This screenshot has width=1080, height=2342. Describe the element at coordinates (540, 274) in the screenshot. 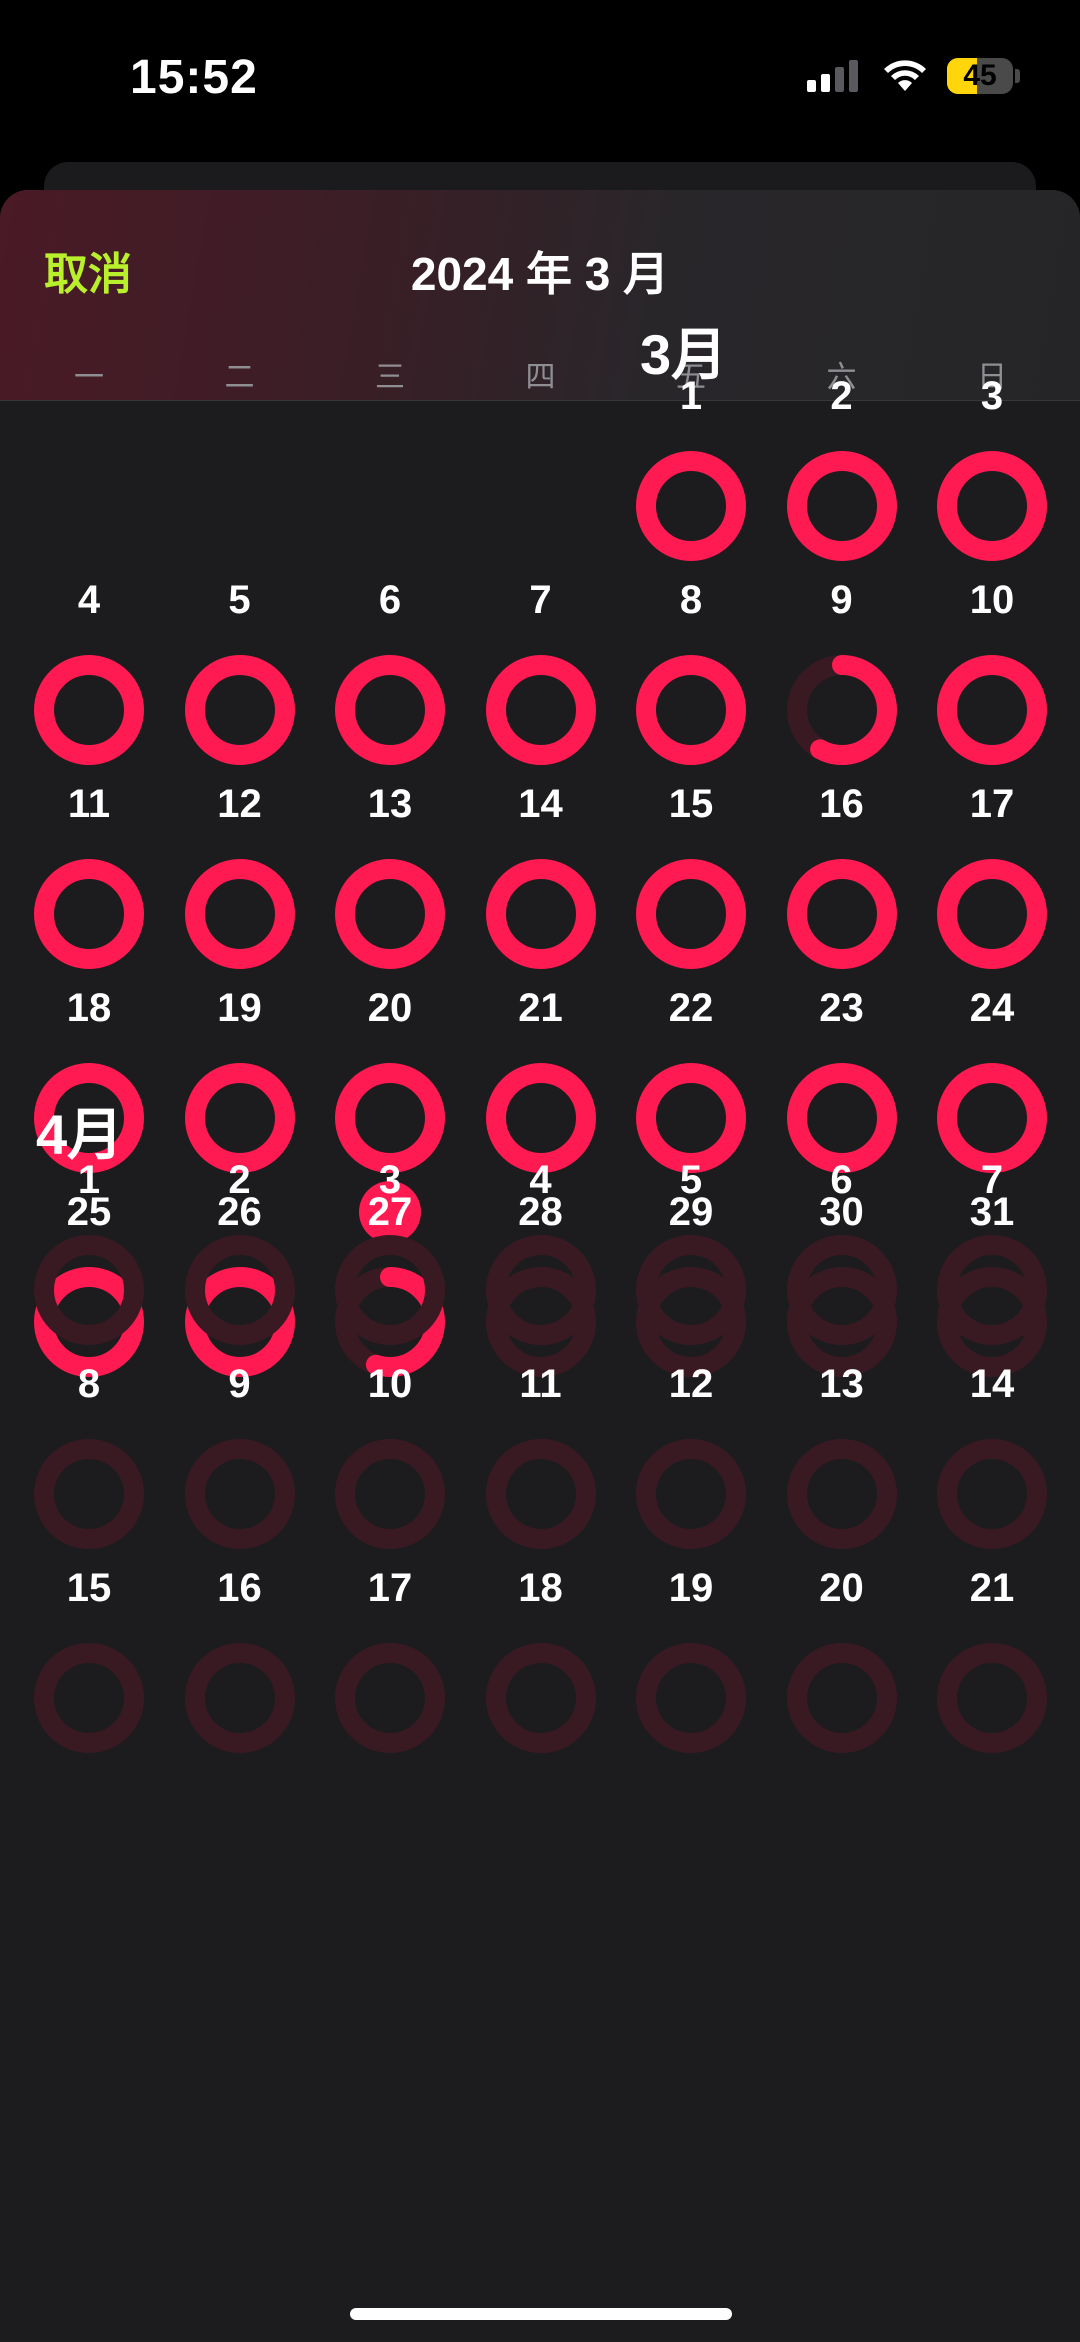

I see `header-title: 2024 年 3 月` at that location.